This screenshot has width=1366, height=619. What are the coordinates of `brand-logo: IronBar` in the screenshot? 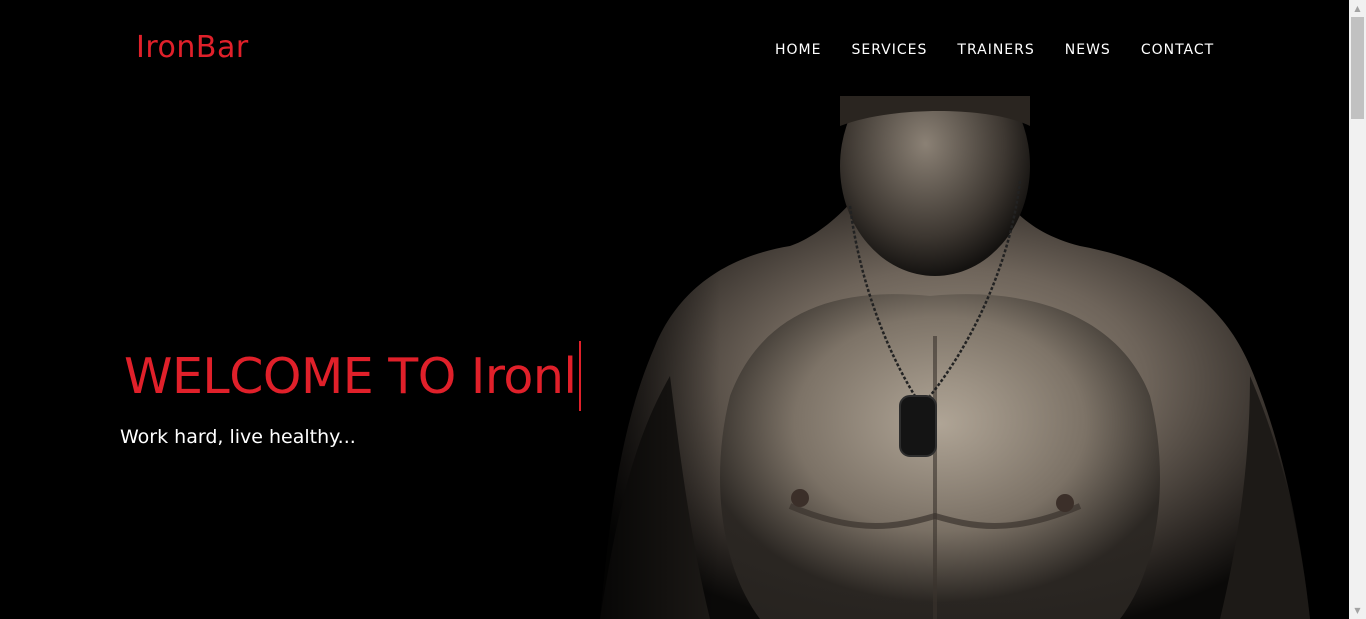 It's located at (192, 48).